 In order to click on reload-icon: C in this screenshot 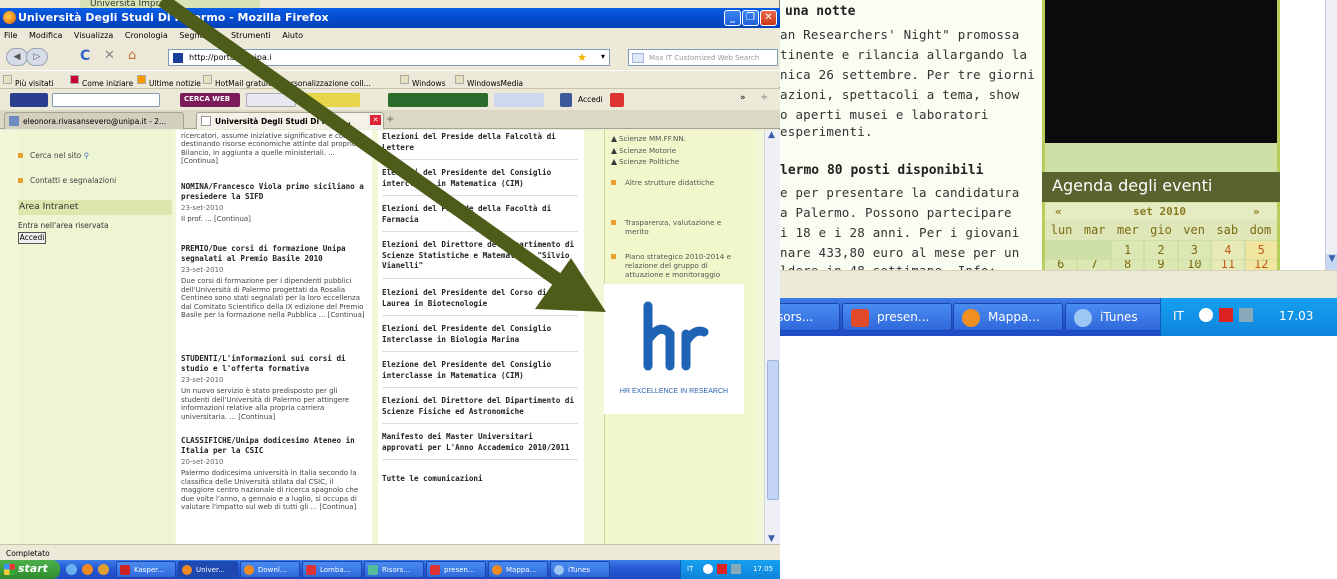, I will do `click(85, 56)`.